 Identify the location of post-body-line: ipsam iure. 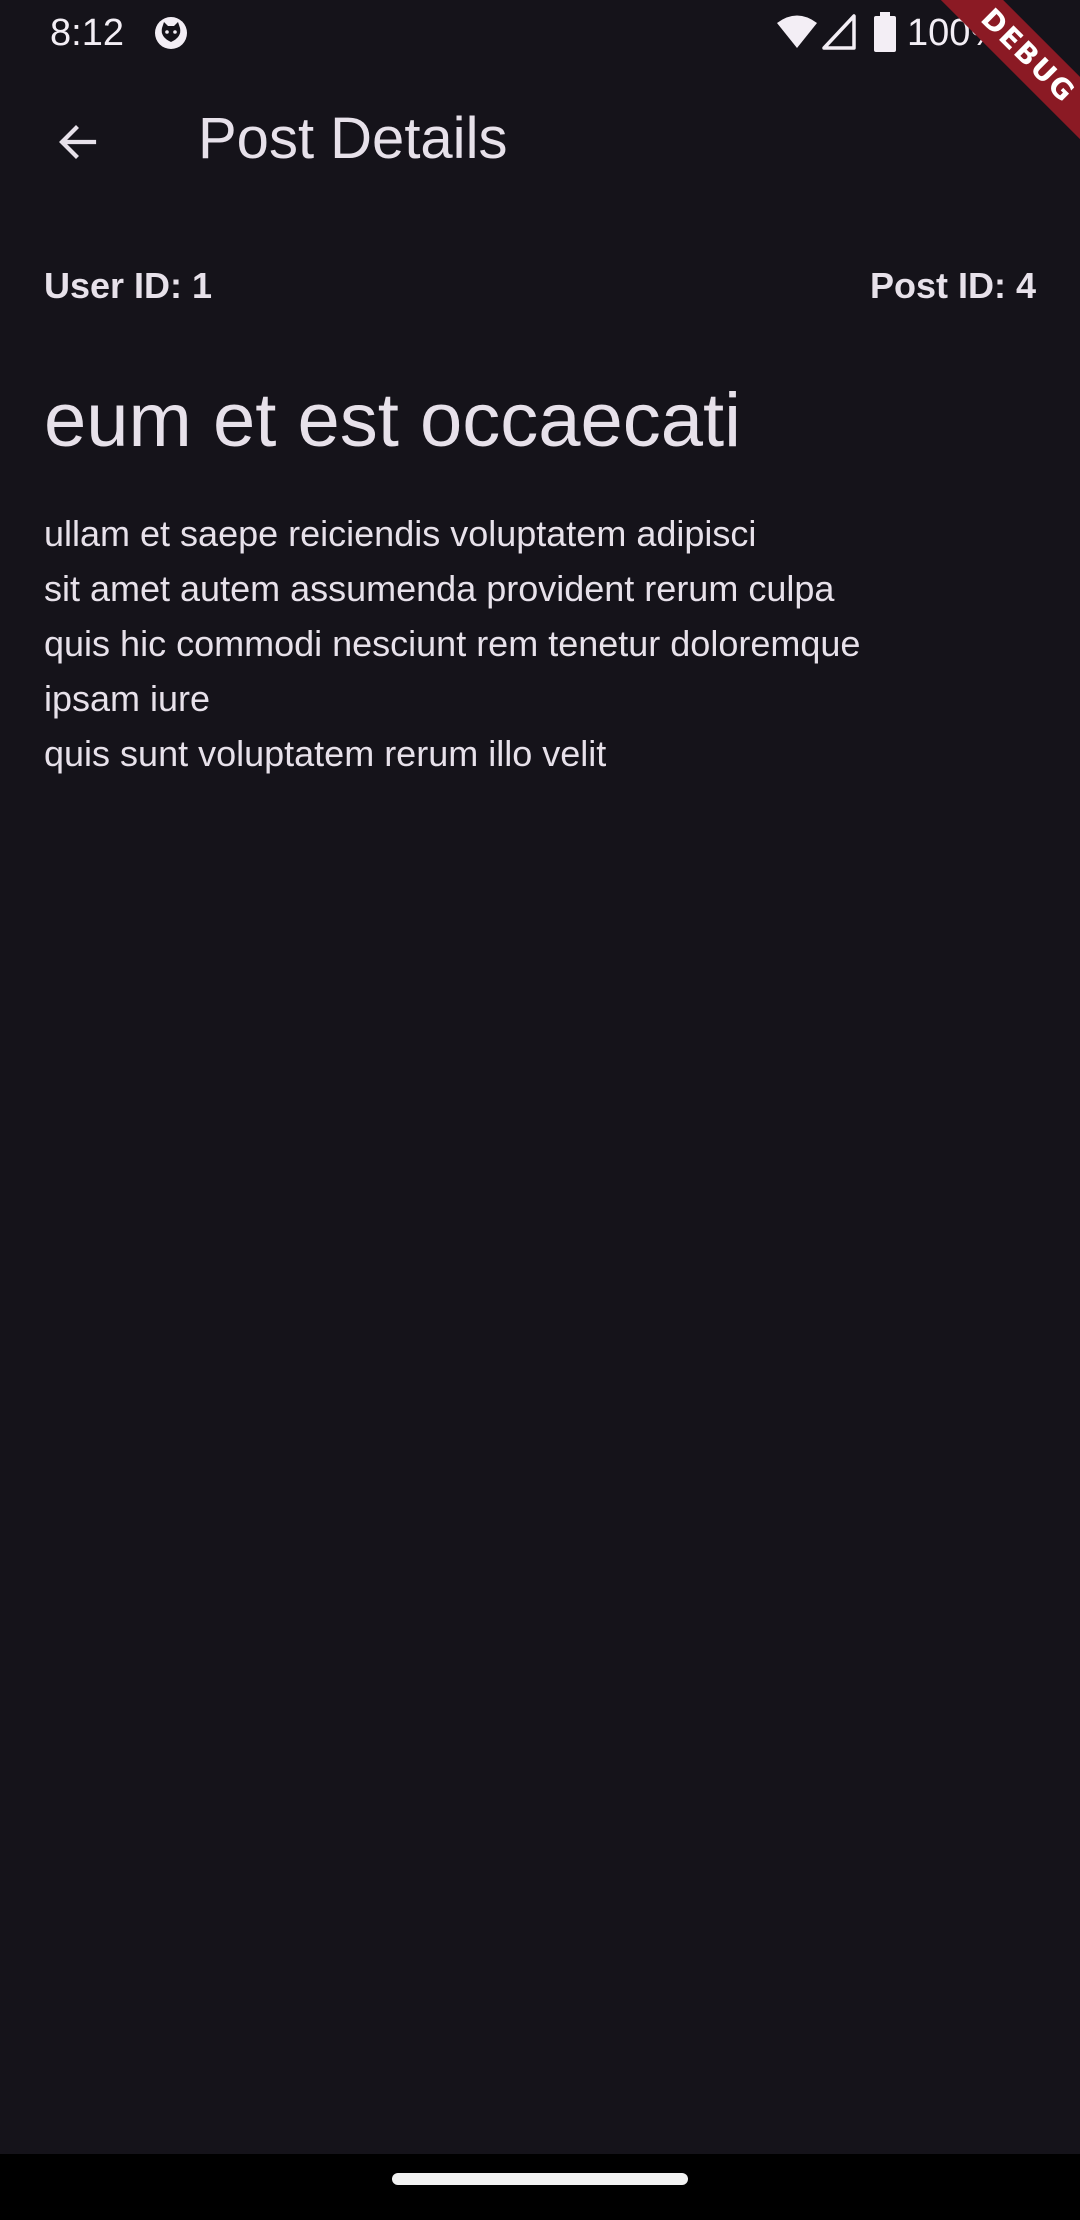
(127, 698).